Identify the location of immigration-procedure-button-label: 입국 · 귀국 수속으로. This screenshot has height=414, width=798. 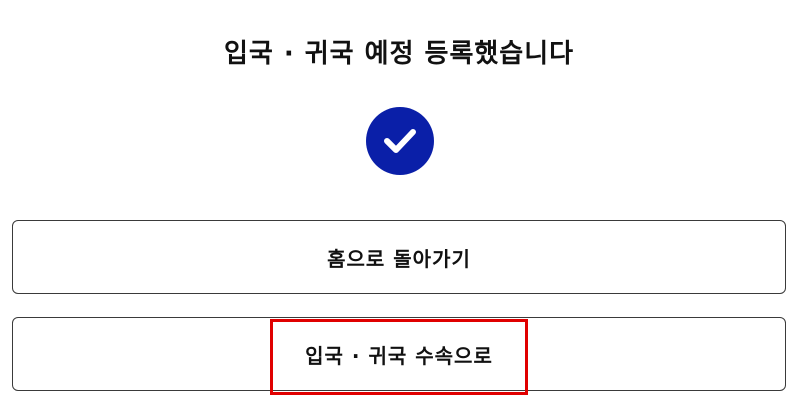
(399, 355).